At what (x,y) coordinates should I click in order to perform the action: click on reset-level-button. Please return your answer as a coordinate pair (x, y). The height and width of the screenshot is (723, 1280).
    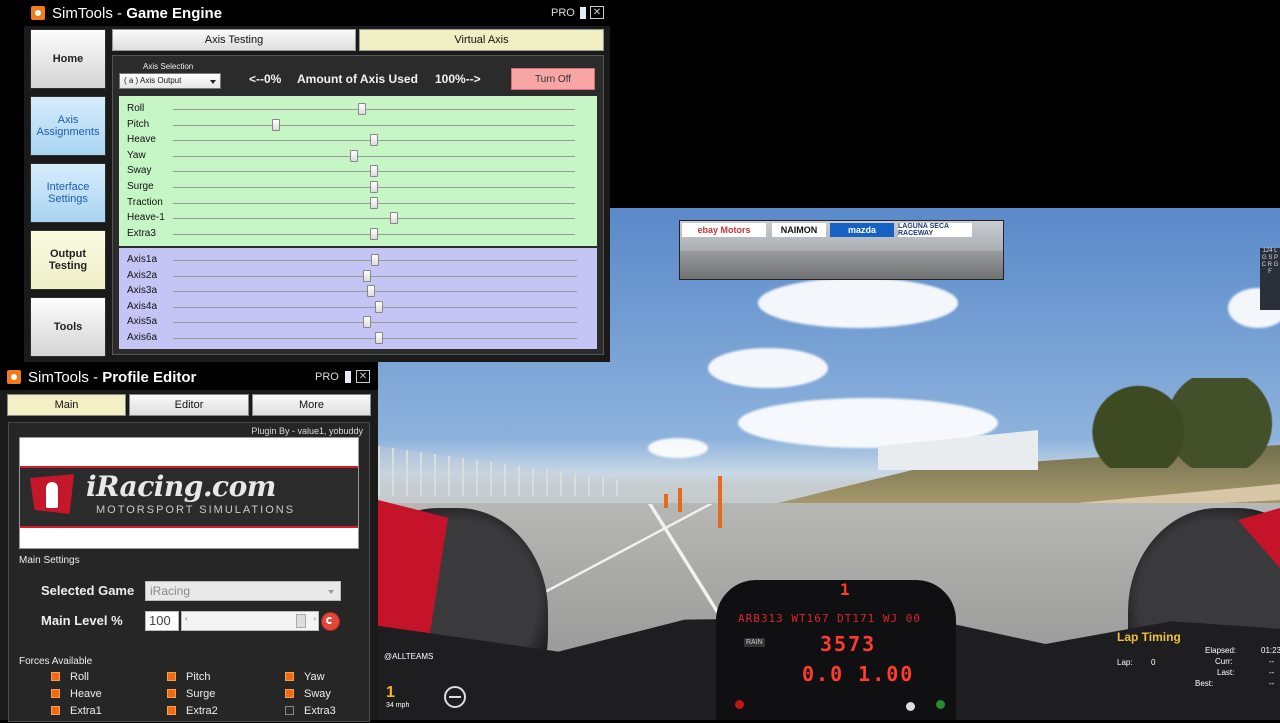
    Looking at the image, I should click on (330, 621).